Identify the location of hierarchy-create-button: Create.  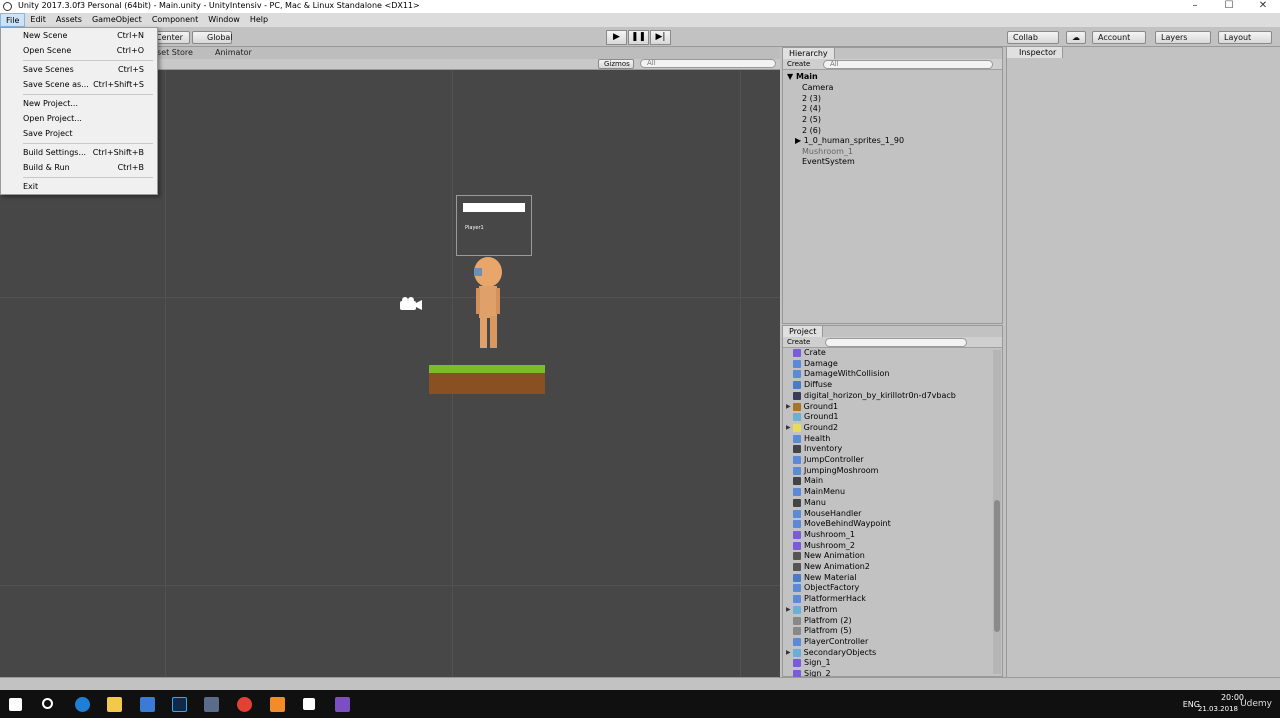
(798, 64).